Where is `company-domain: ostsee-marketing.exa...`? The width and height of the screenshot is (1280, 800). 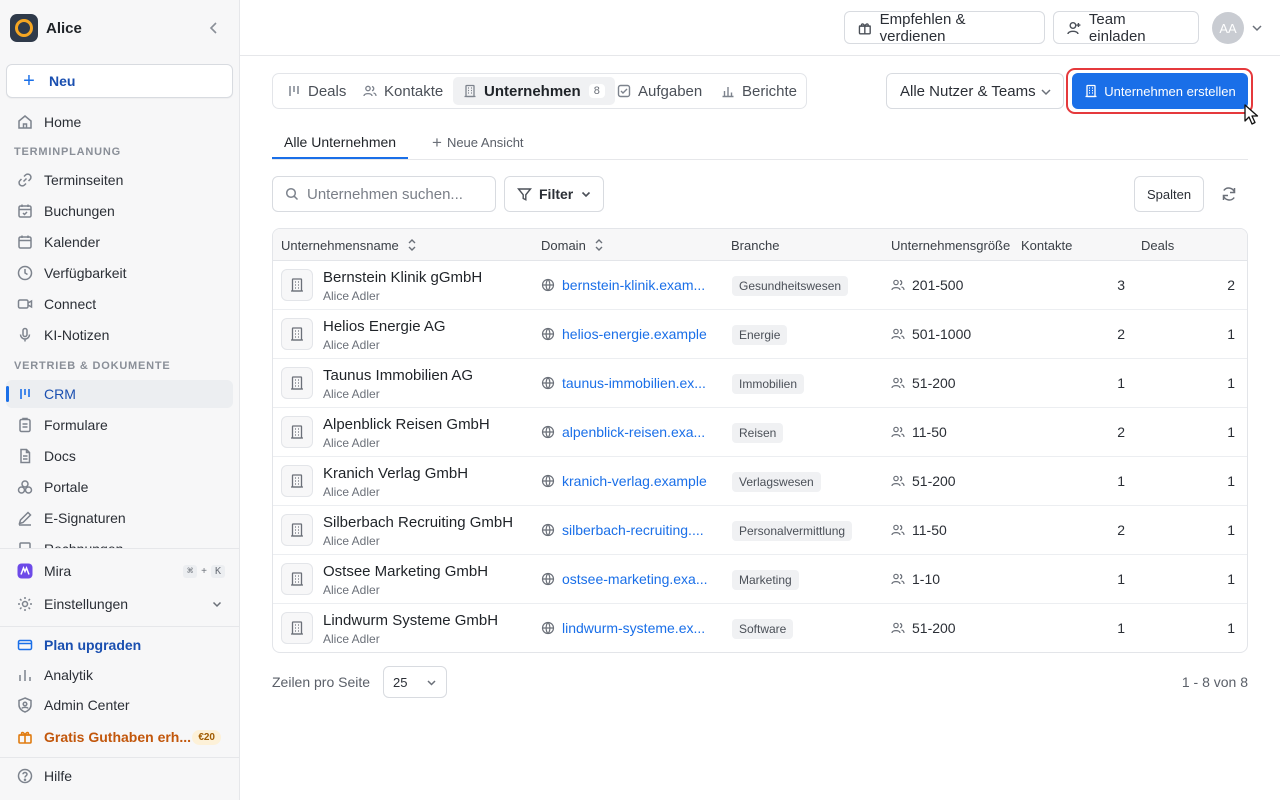 company-domain: ostsee-marketing.exa... is located at coordinates (628, 579).